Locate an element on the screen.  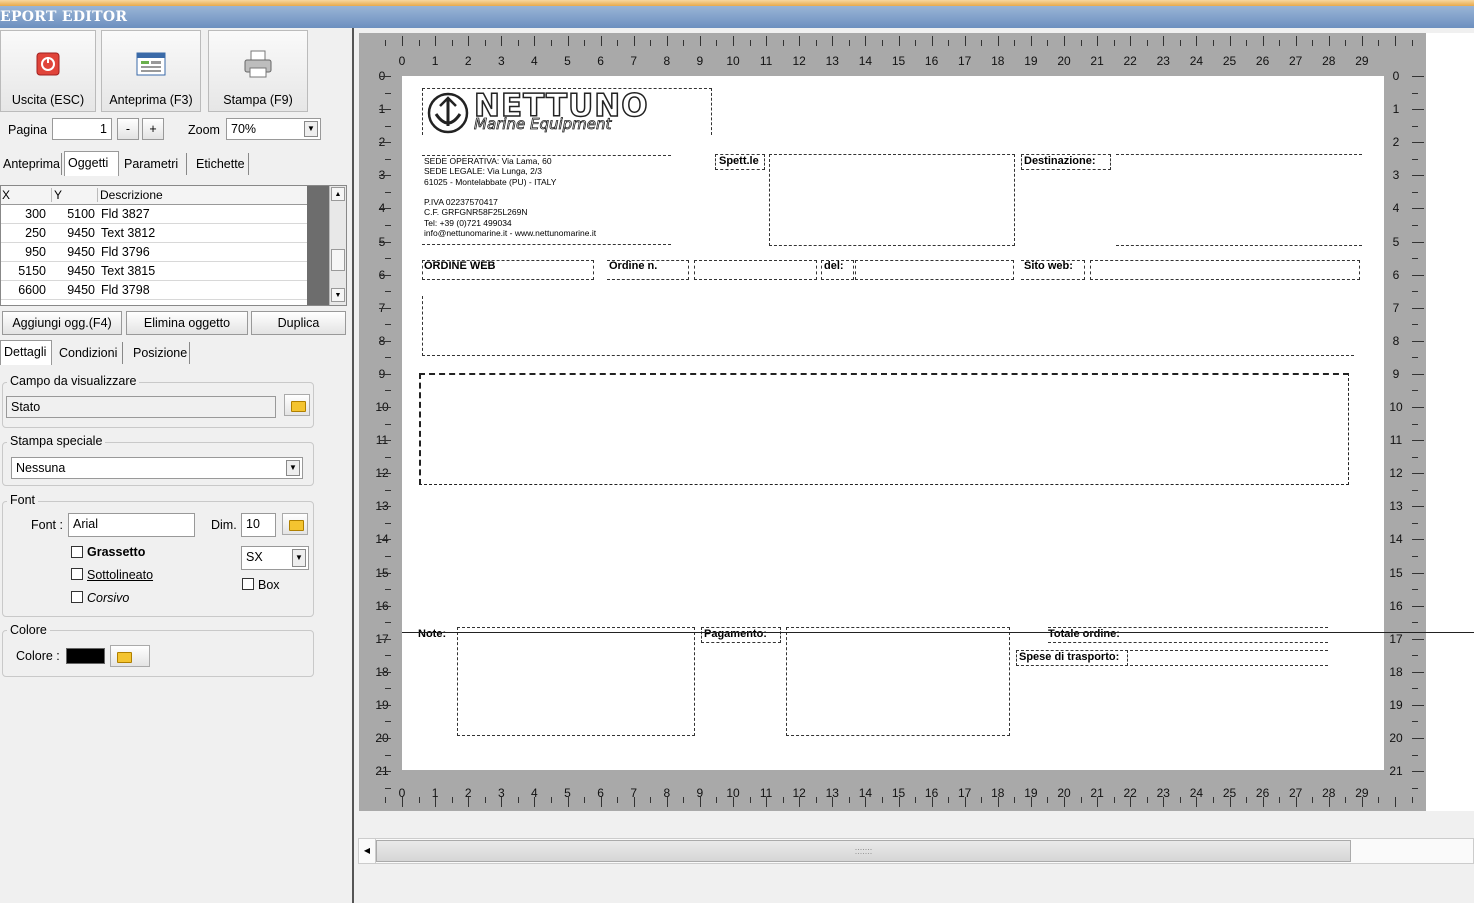
page-minus-button: - is located at coordinates (128, 129).